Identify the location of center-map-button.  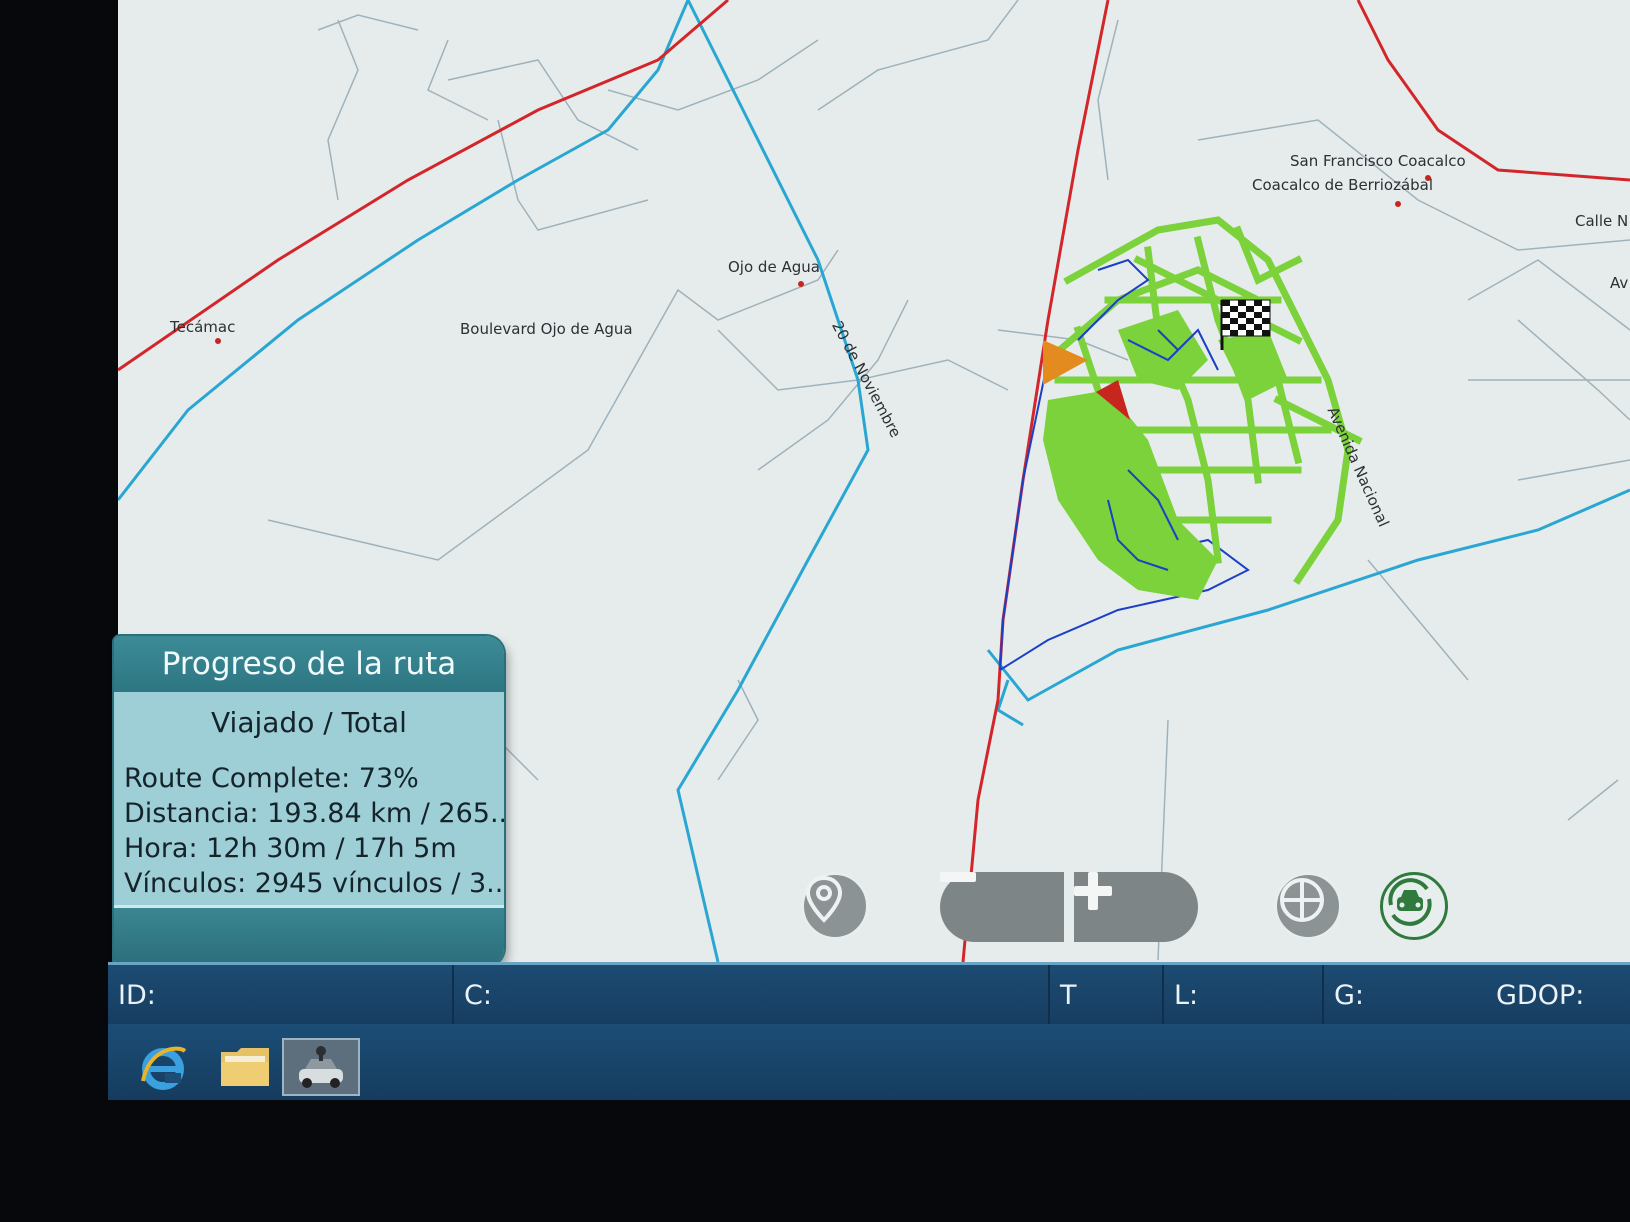
(1308, 906).